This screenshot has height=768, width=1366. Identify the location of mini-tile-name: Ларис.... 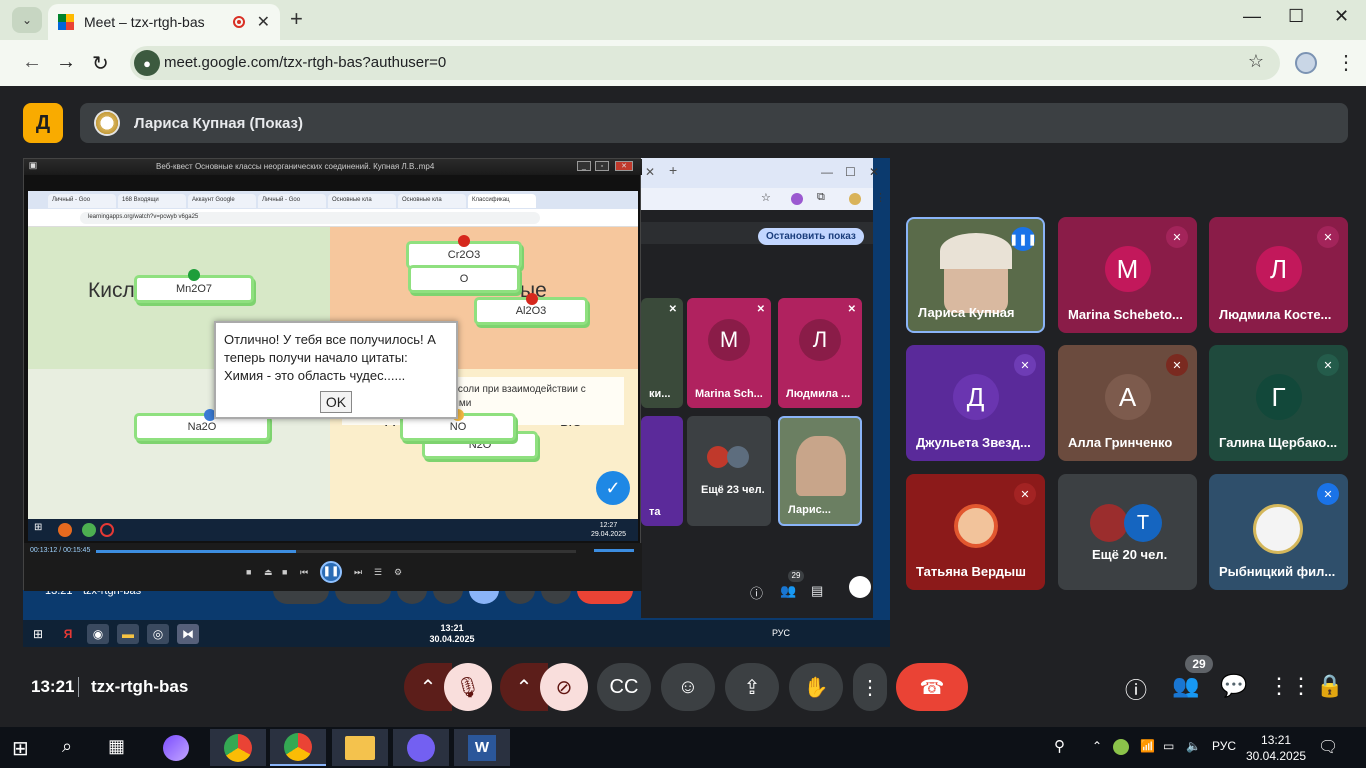
(809, 510).